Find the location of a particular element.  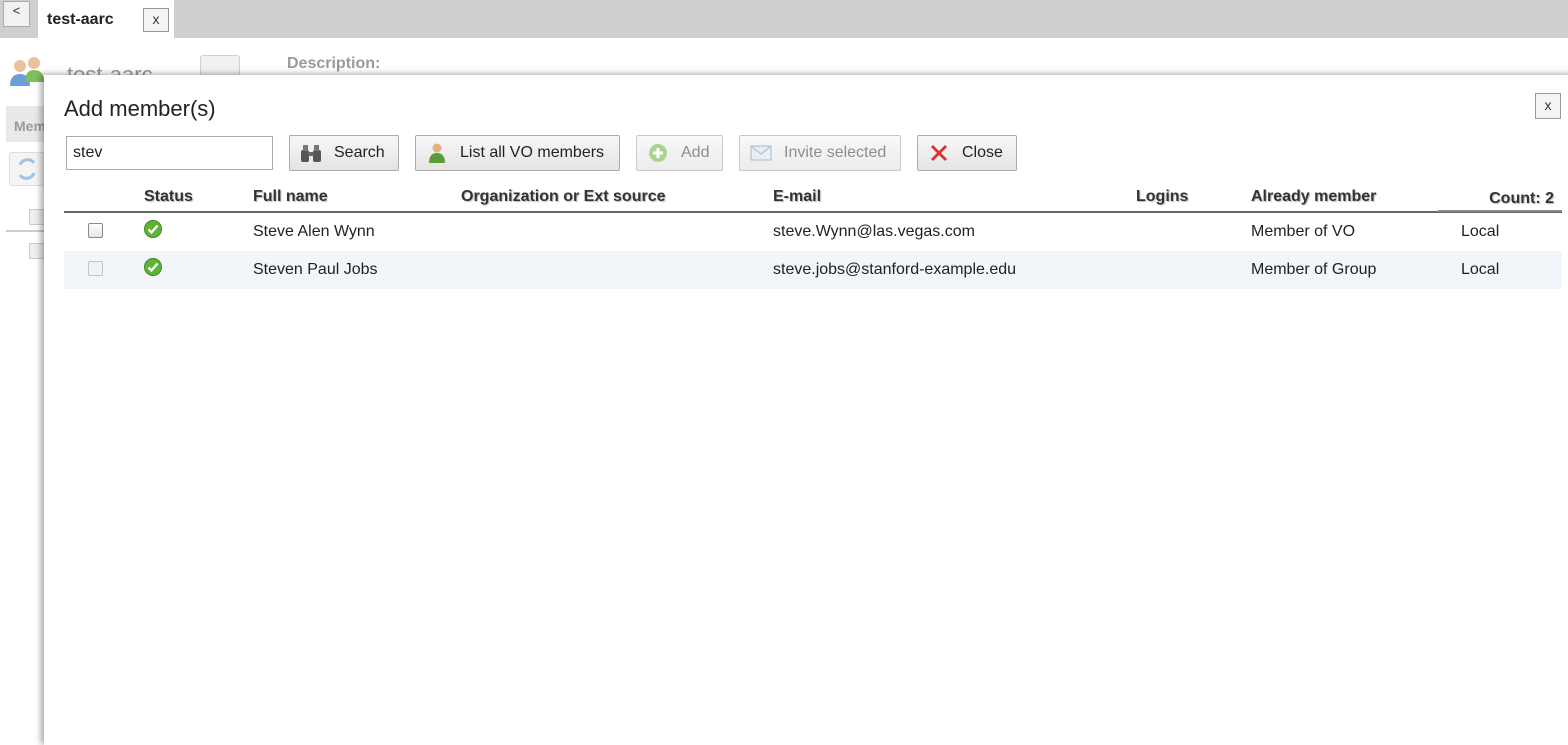

refresh-icon is located at coordinates (27, 169).